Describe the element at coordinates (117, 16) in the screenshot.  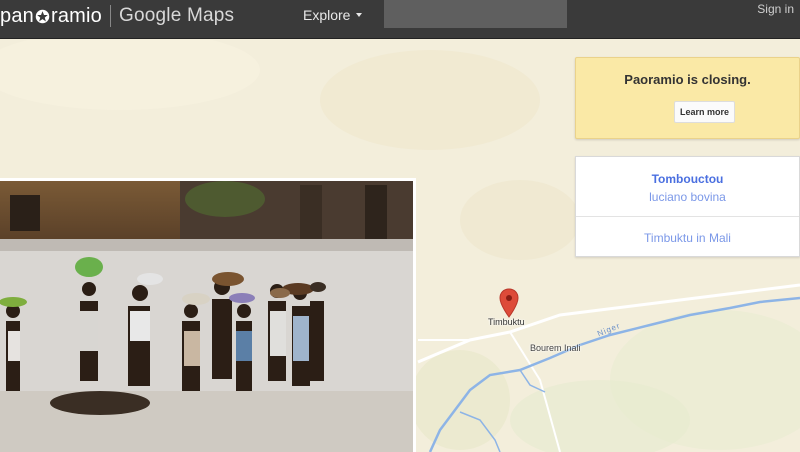
I see `panoramio-logo: pan ramio Google Maps` at that location.